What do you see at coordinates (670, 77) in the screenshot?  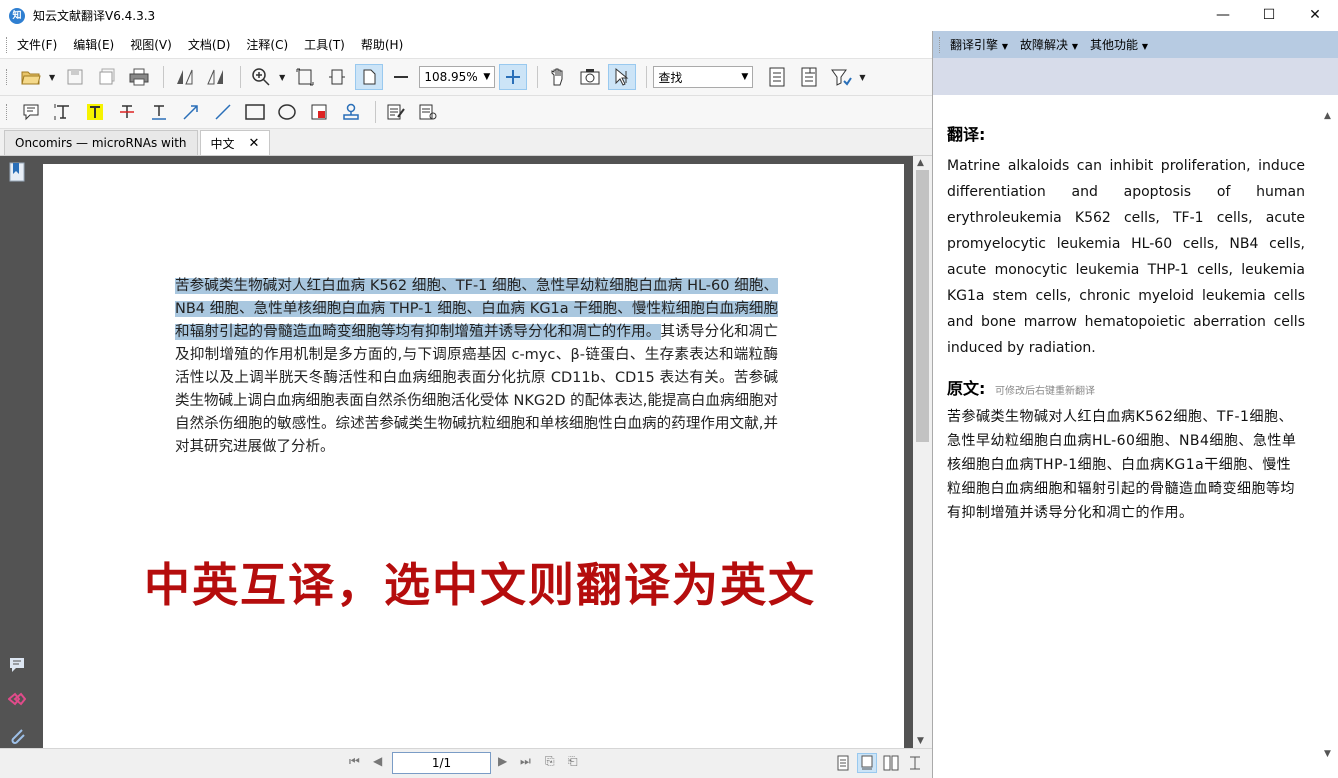 I see `find-value: 查找` at bounding box center [670, 77].